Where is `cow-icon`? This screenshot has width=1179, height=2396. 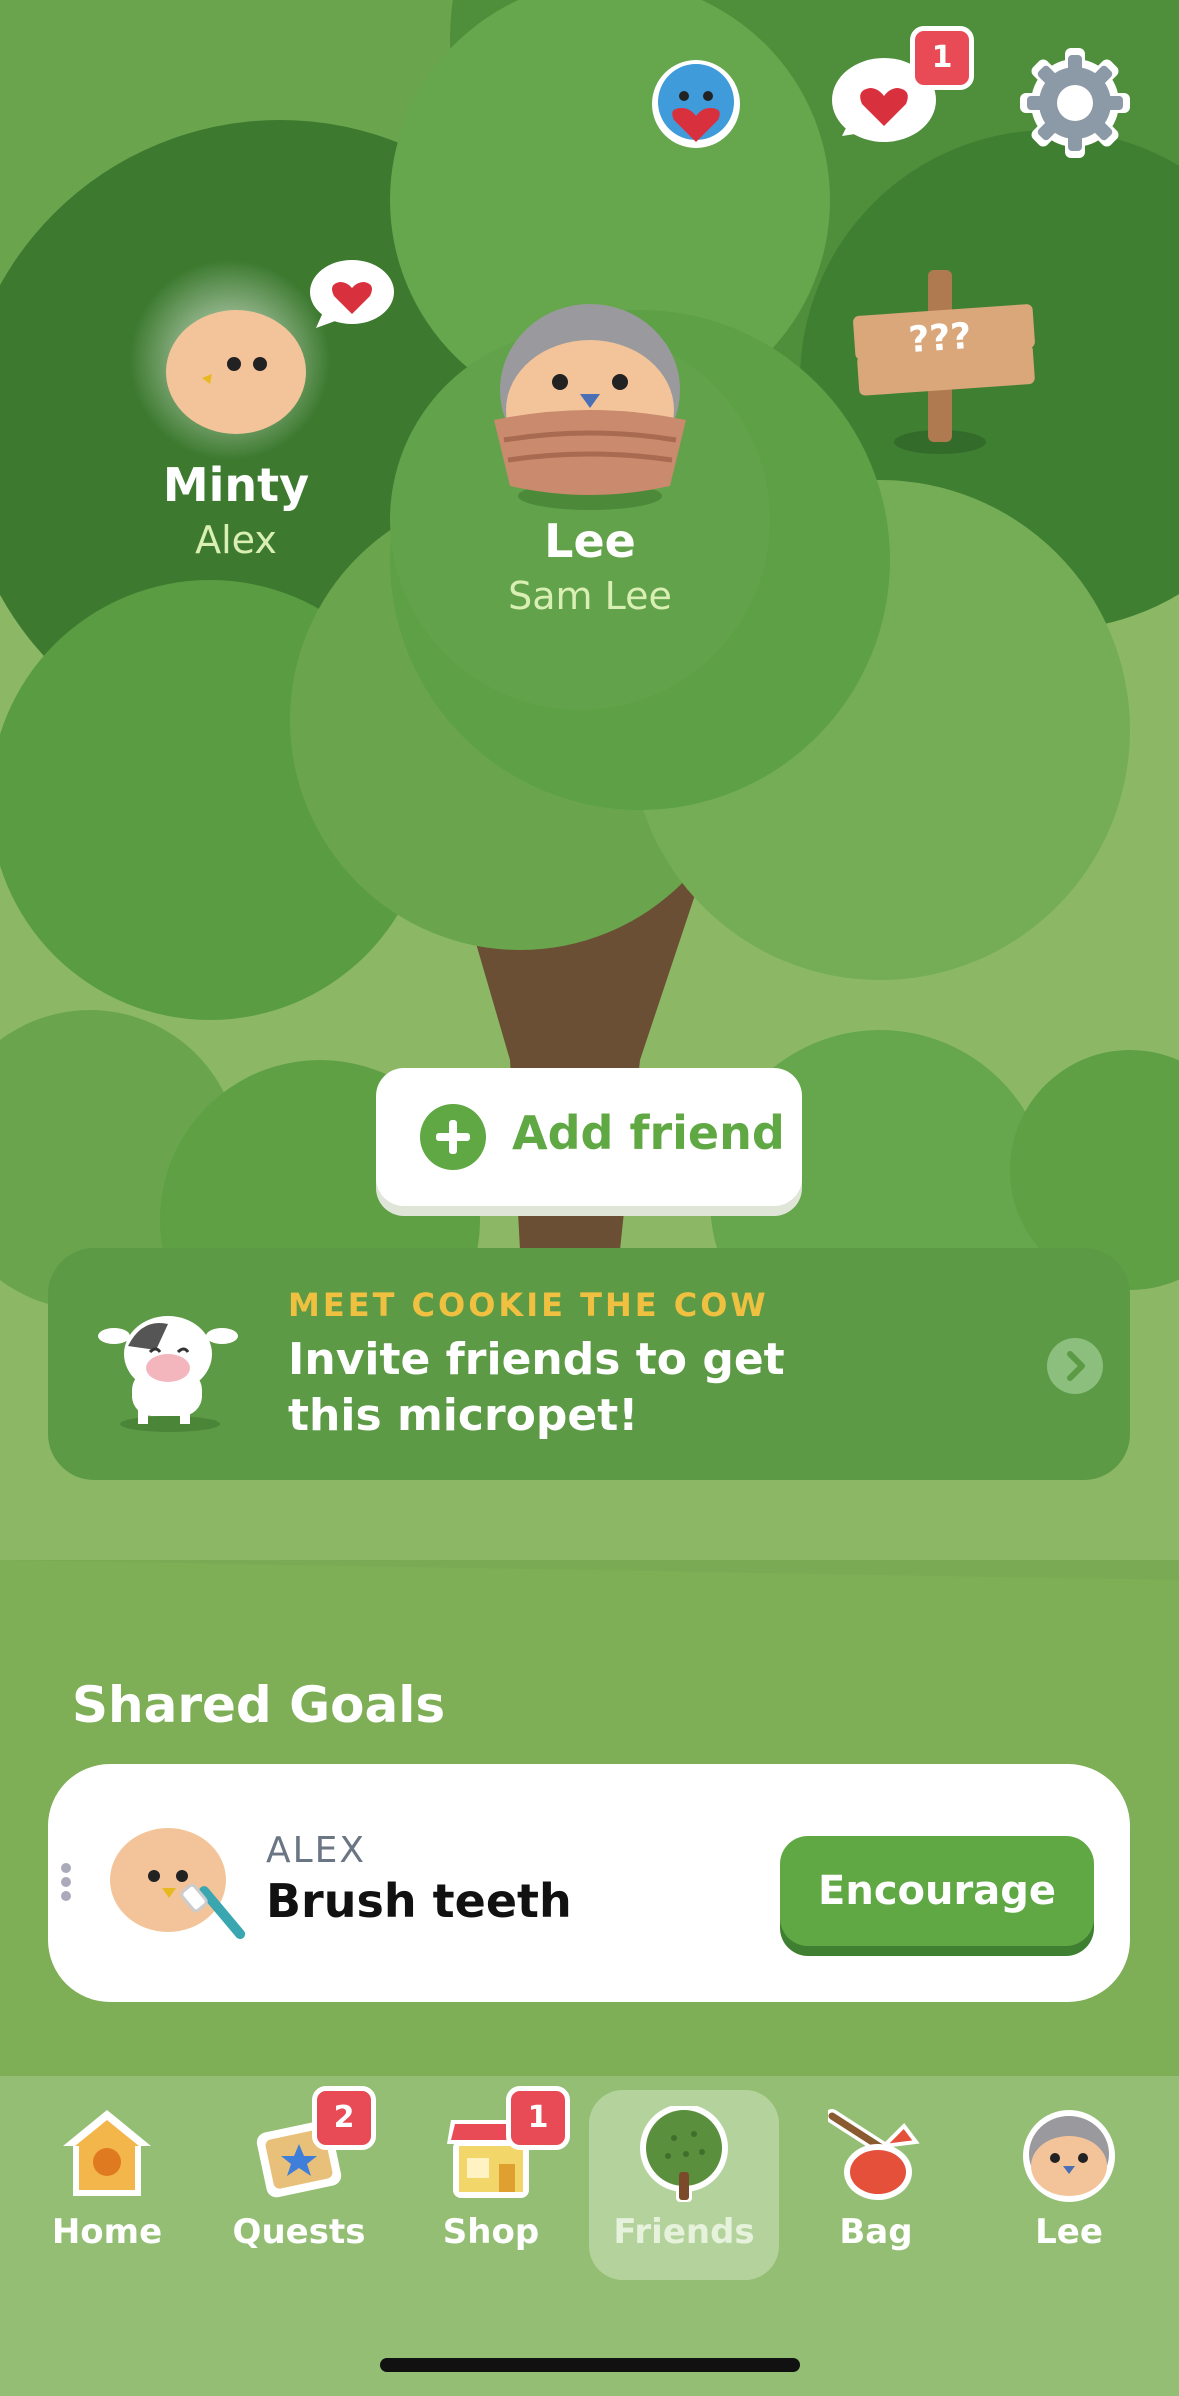
cow-icon is located at coordinates (168, 1371).